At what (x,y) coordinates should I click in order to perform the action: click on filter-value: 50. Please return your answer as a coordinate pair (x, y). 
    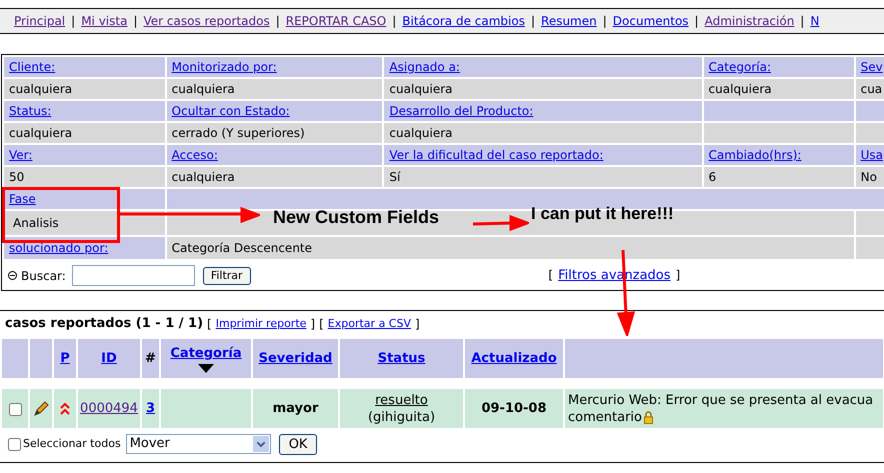
    Looking at the image, I should click on (84, 177).